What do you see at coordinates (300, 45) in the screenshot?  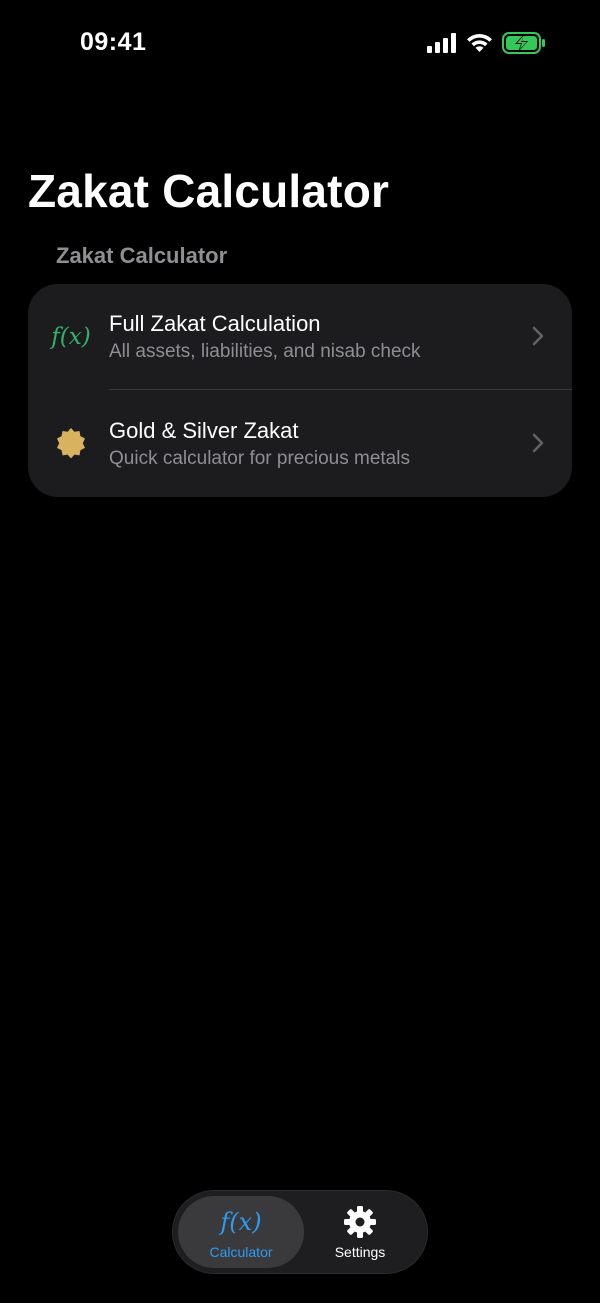 I see `status-bar: 09:41` at bounding box center [300, 45].